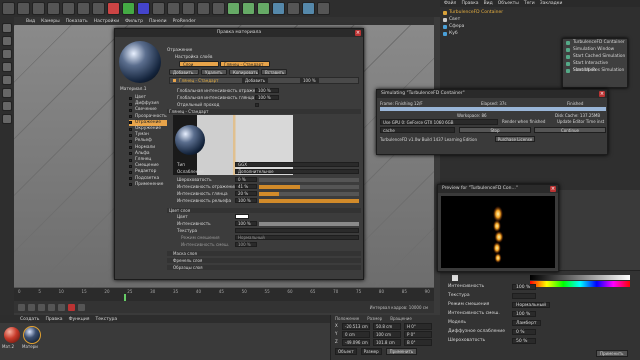 Image resolution: width=640 pixels, height=360 pixels. I want to click on mode-edges-icon, so click(7, 67).